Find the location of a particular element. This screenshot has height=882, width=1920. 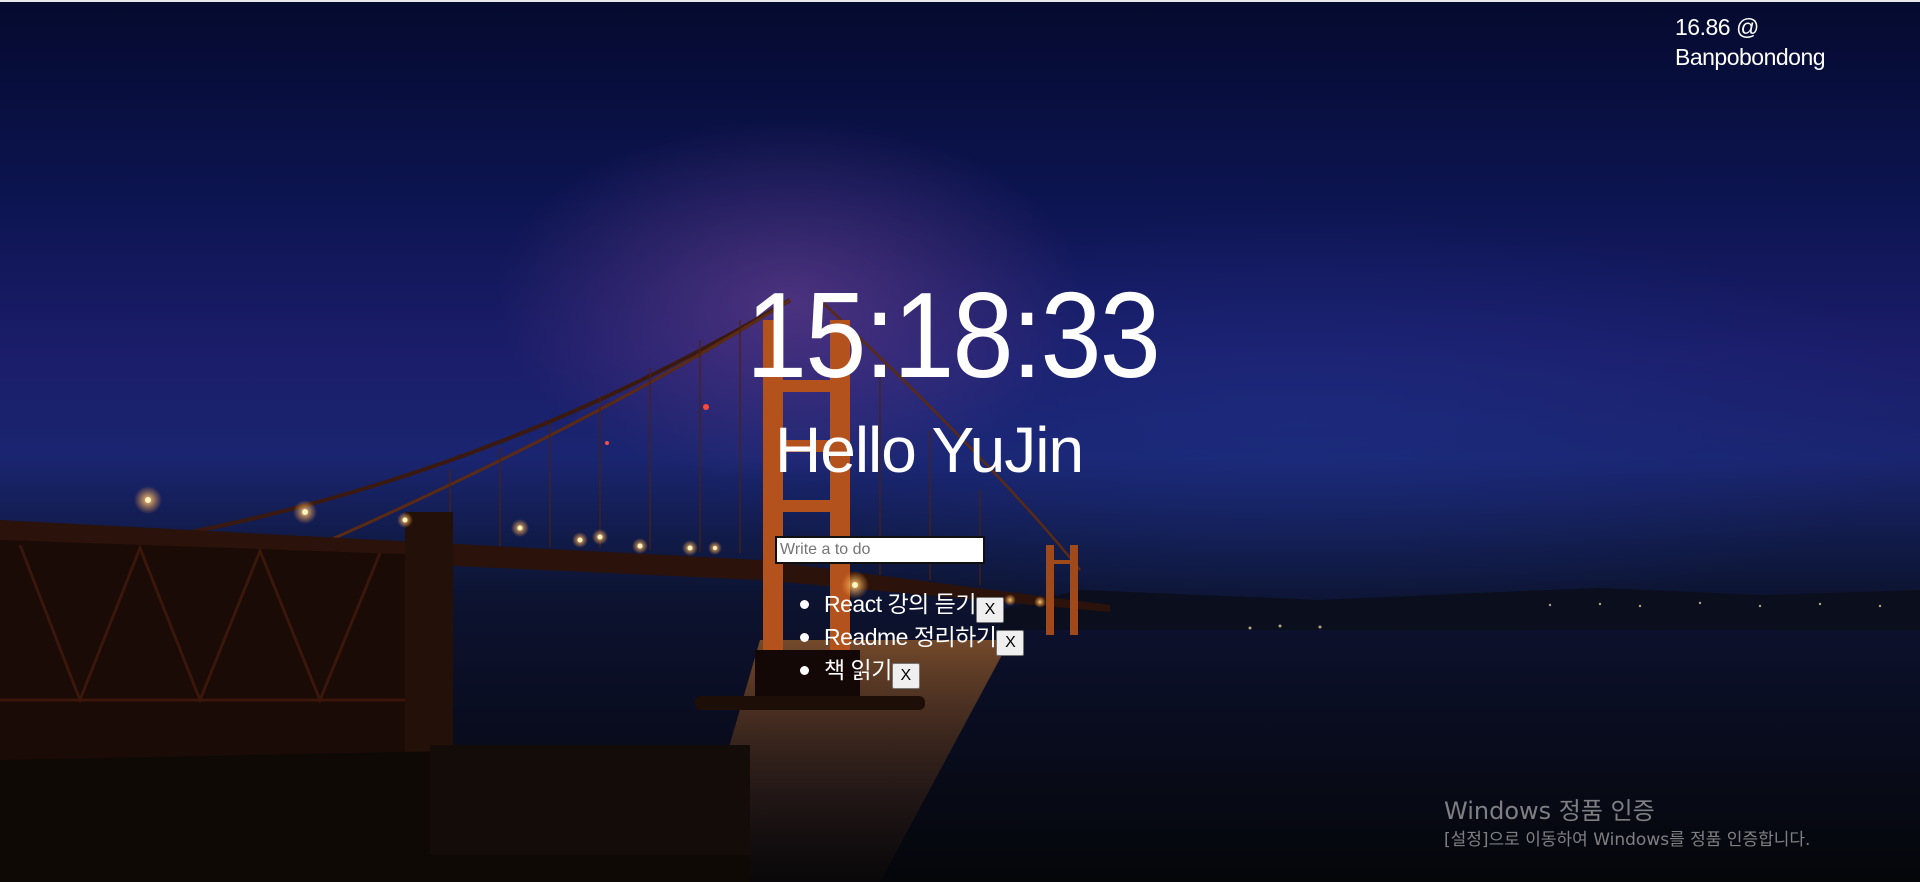

todo-list: React 강의 듣기 X Readme 정리하기 X 책 읽기 X is located at coordinates (912, 638).